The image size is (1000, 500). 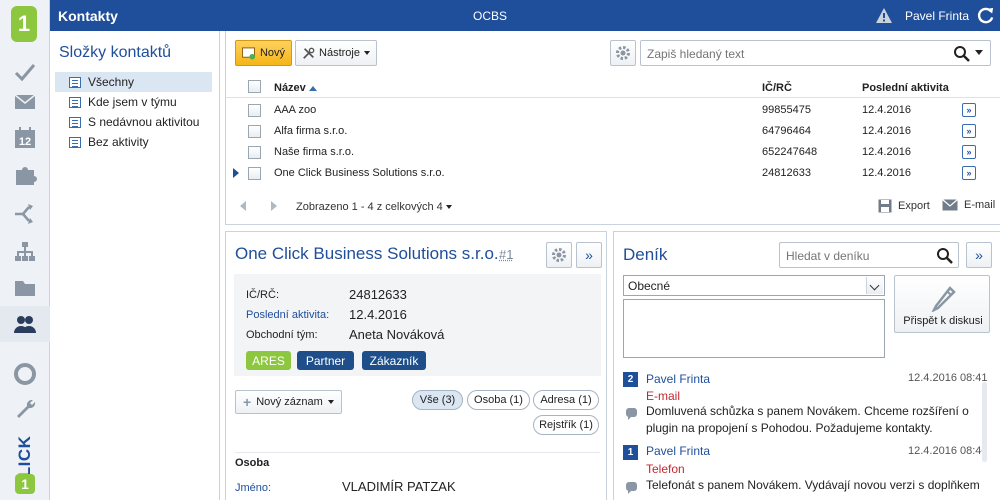 I want to click on folder-item-my-team: Kde jsem v týmu, so click(x=133, y=102).